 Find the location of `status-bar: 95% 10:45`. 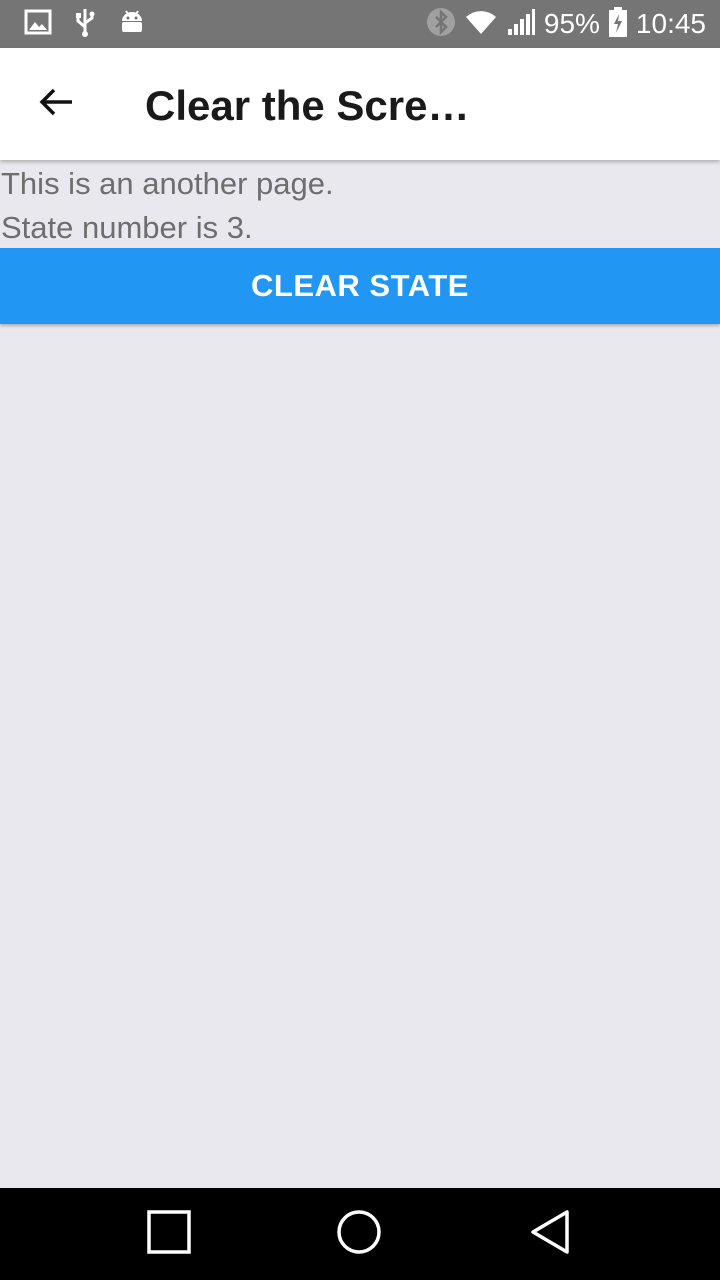

status-bar: 95% 10:45 is located at coordinates (360, 24).